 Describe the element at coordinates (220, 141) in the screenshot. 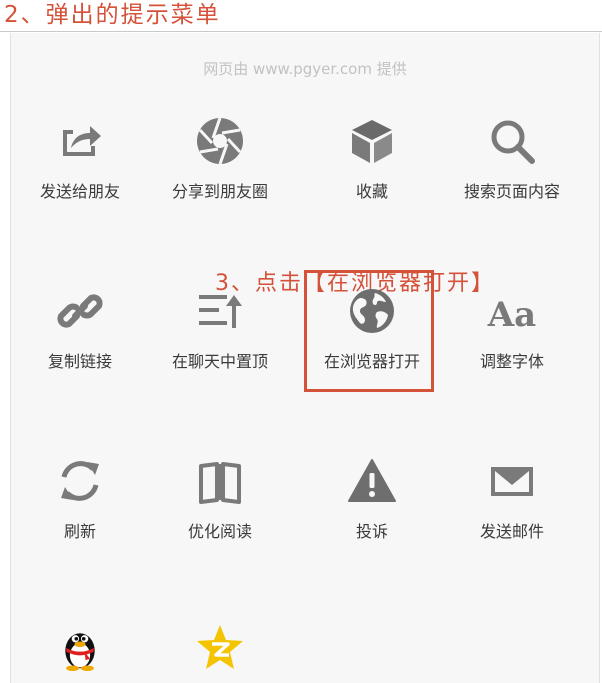

I see `moments-aperture-icon` at that location.